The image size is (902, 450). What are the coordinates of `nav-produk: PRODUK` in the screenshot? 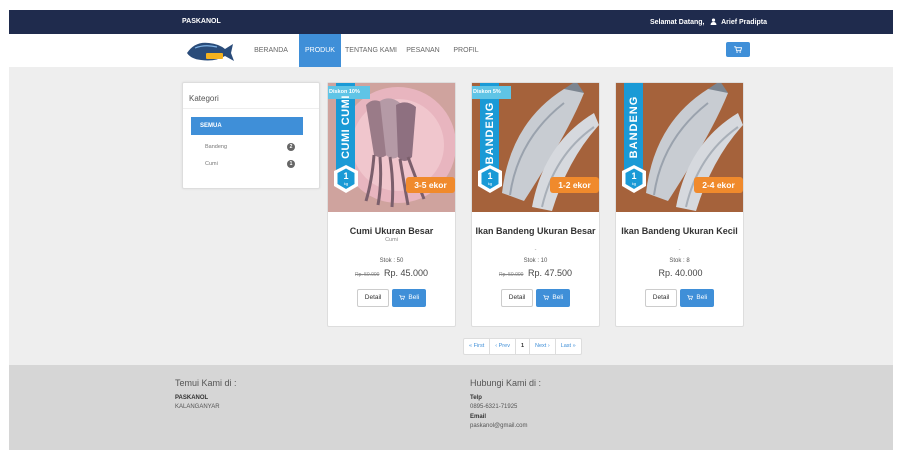 It's located at (320, 50).